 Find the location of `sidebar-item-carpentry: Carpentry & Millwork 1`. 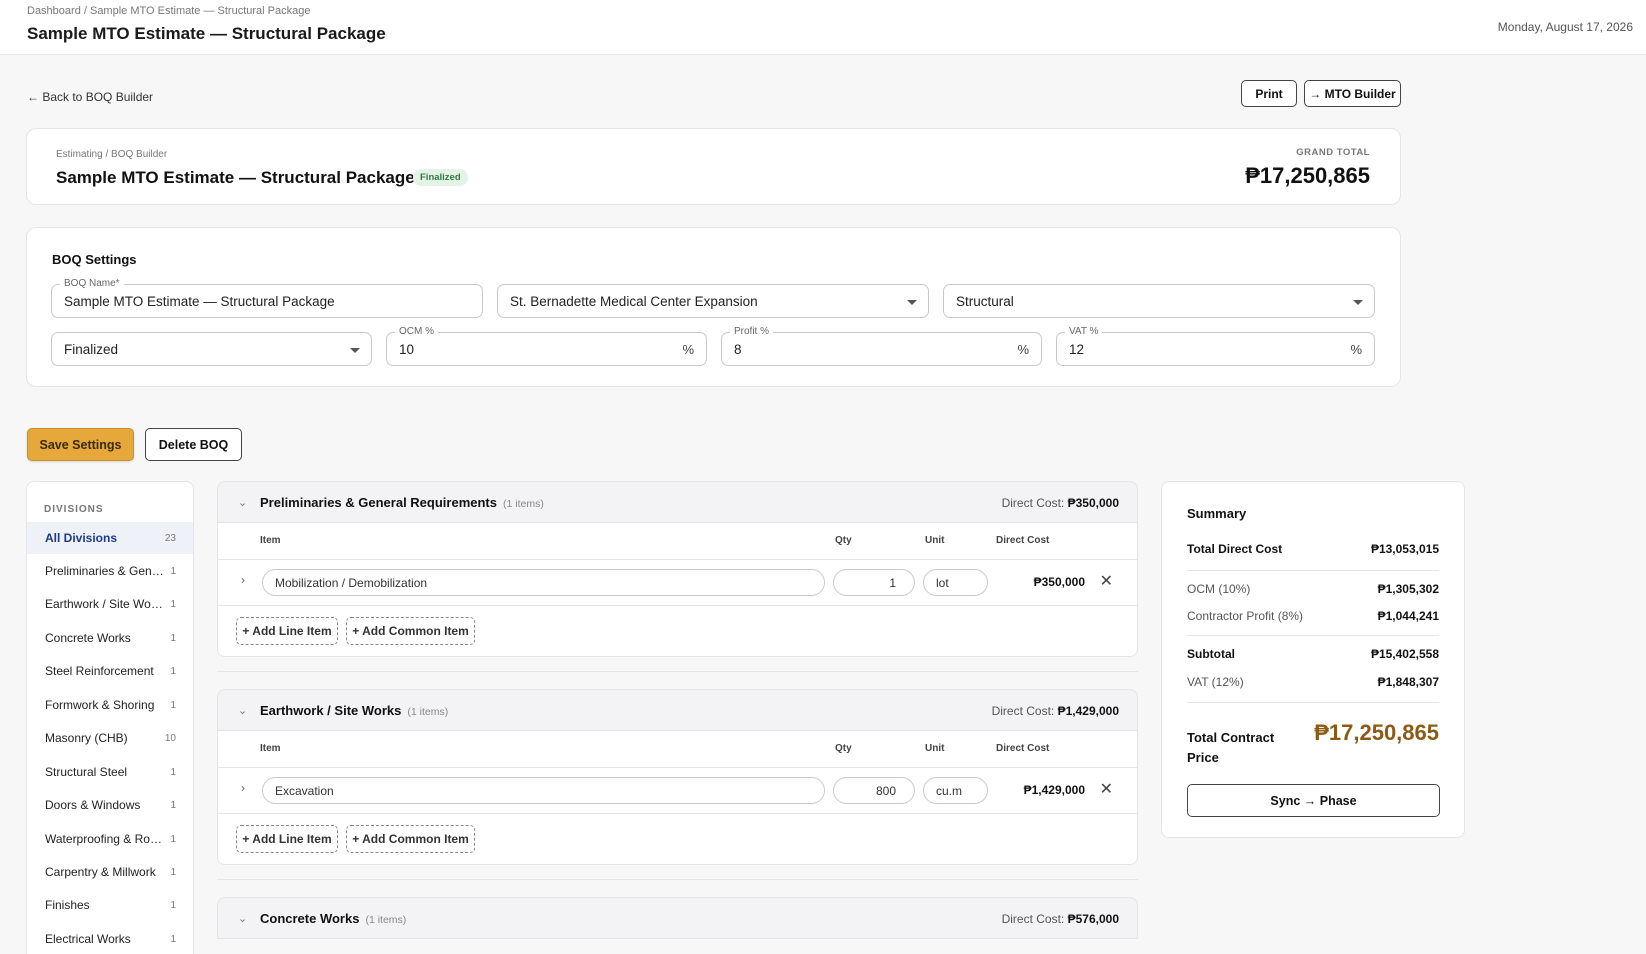

sidebar-item-carpentry: Carpentry & Millwork 1 is located at coordinates (110, 872).